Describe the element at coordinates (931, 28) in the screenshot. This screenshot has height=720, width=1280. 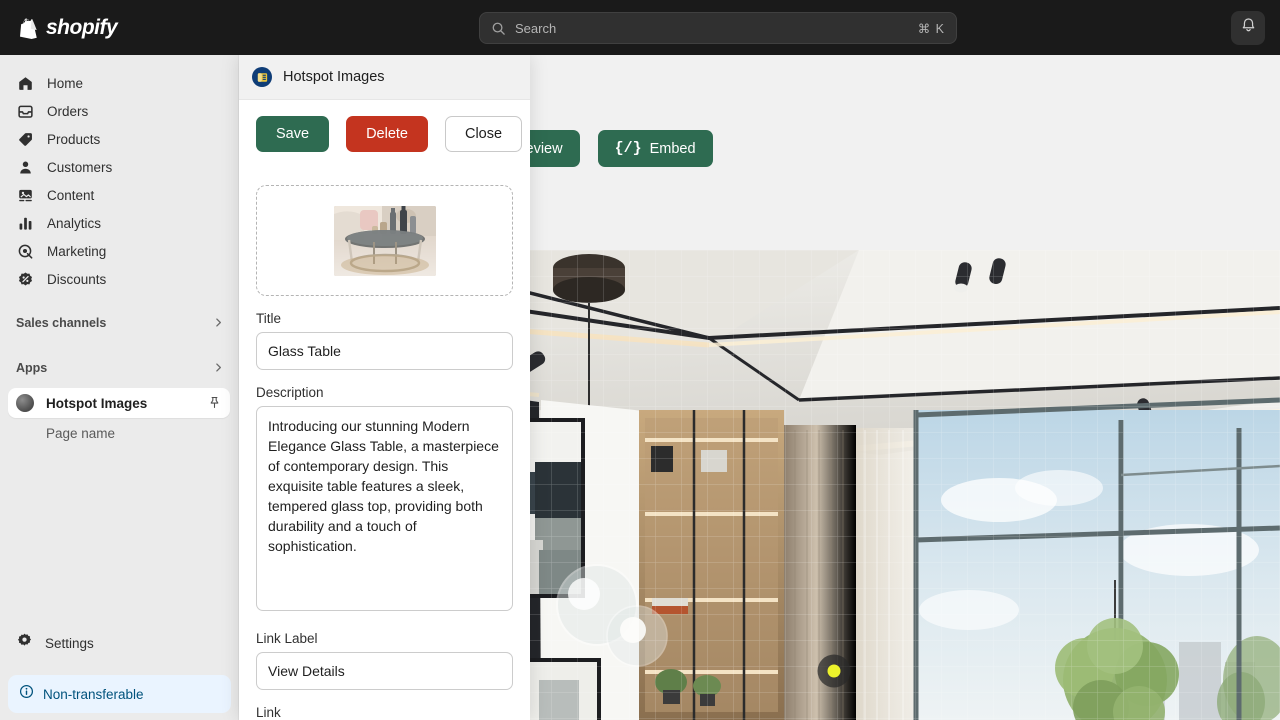
I see `search-shortcut: ⌘ K` at that location.